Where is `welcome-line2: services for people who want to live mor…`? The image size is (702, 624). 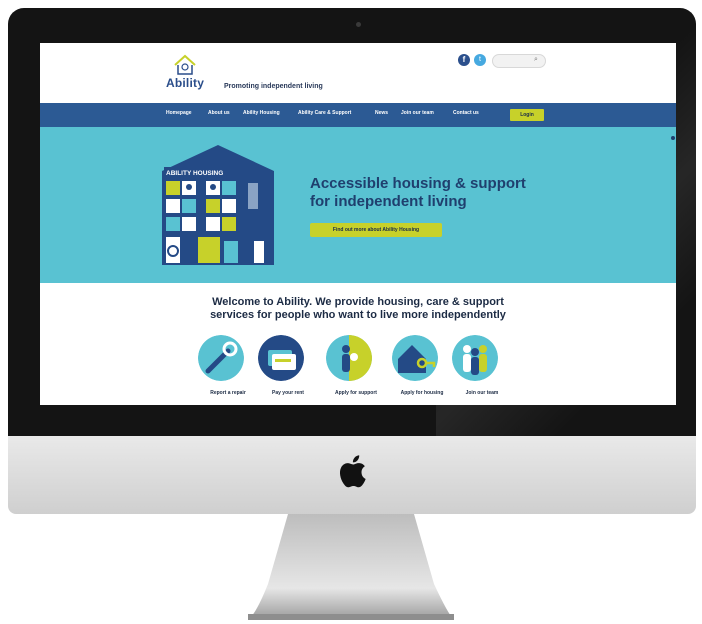 welcome-line2: services for people who want to live mor… is located at coordinates (358, 315).